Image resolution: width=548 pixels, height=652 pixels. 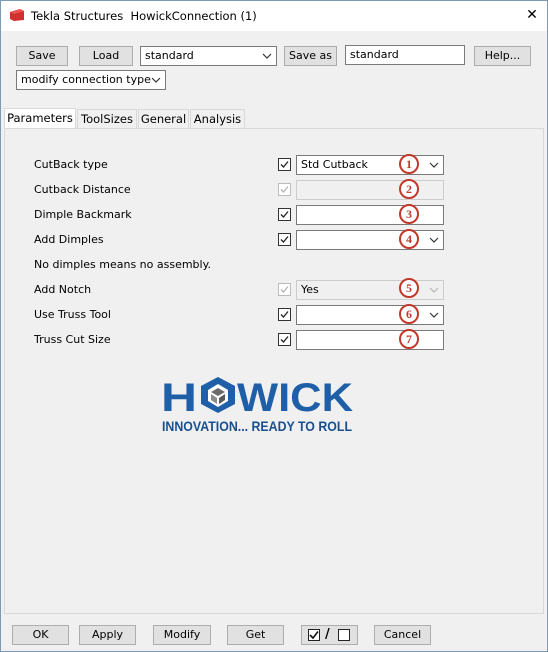 What do you see at coordinates (107, 635) in the screenshot?
I see `apply-button: Apply` at bounding box center [107, 635].